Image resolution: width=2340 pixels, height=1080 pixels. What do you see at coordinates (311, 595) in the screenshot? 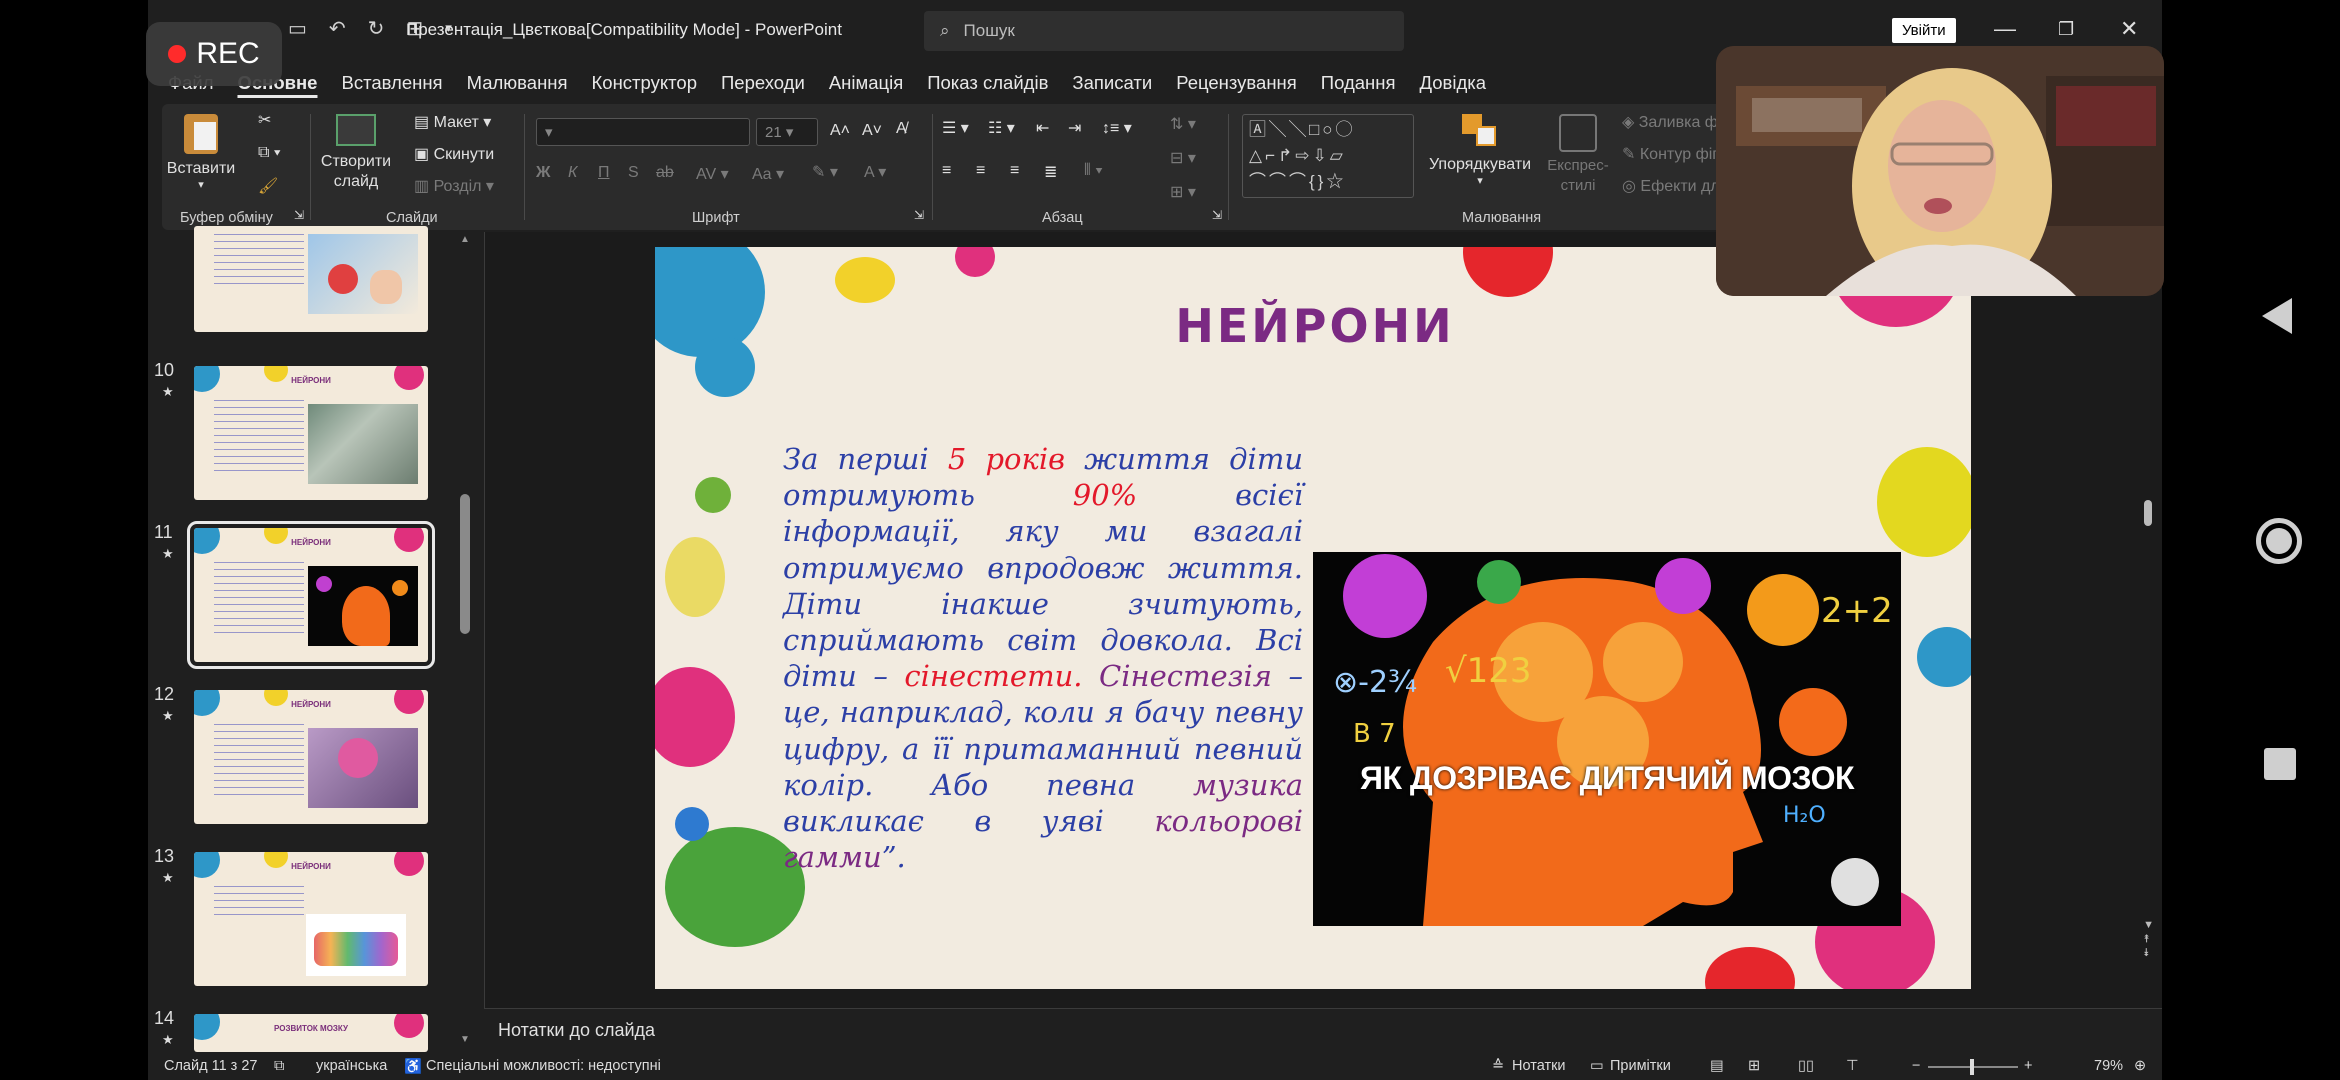
I see `slide-thumbnail-selected: НЕЙРОНИ` at bounding box center [311, 595].